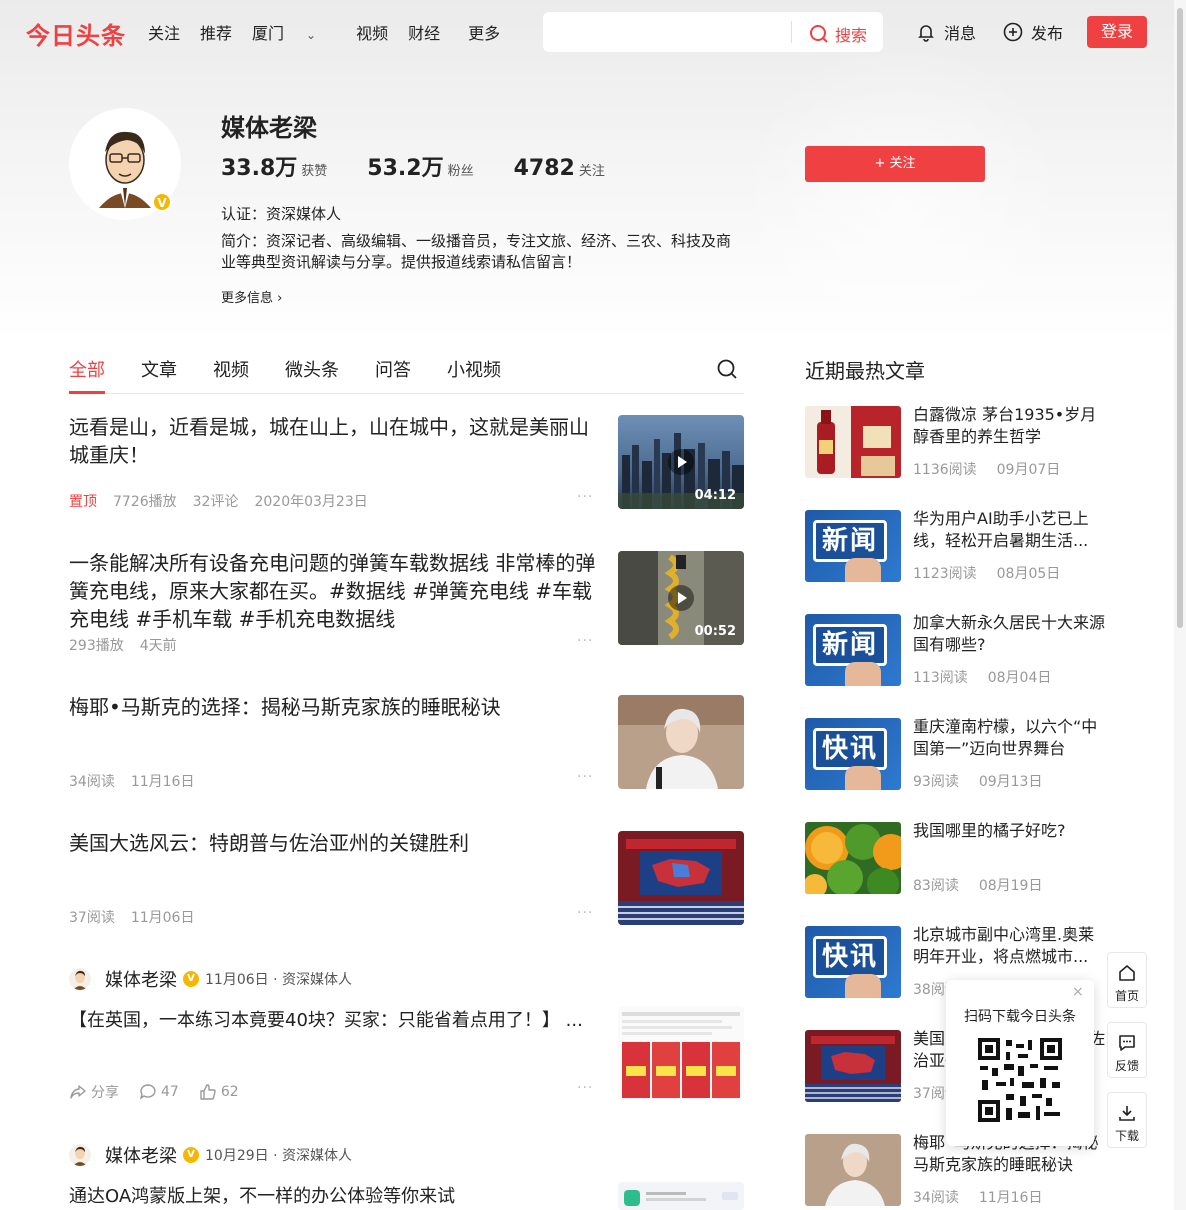 The image size is (1186, 1210). What do you see at coordinates (251, 296) in the screenshot?
I see `more-info-link: 更多信息 ›` at bounding box center [251, 296].